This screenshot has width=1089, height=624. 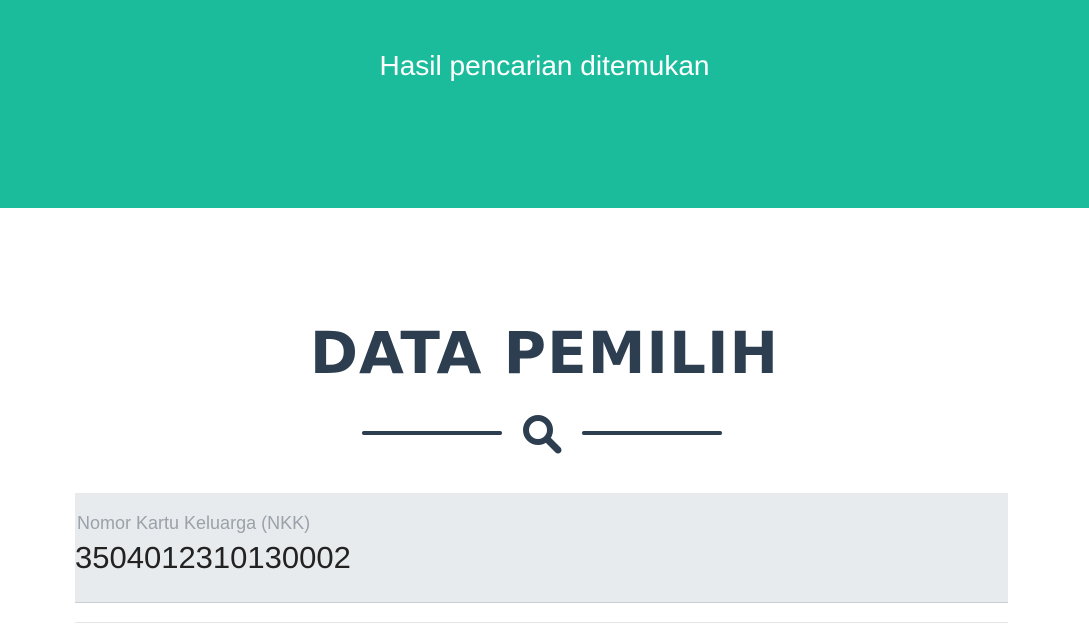 What do you see at coordinates (213, 557) in the screenshot?
I see `nkk-value: 3504012310130002` at bounding box center [213, 557].